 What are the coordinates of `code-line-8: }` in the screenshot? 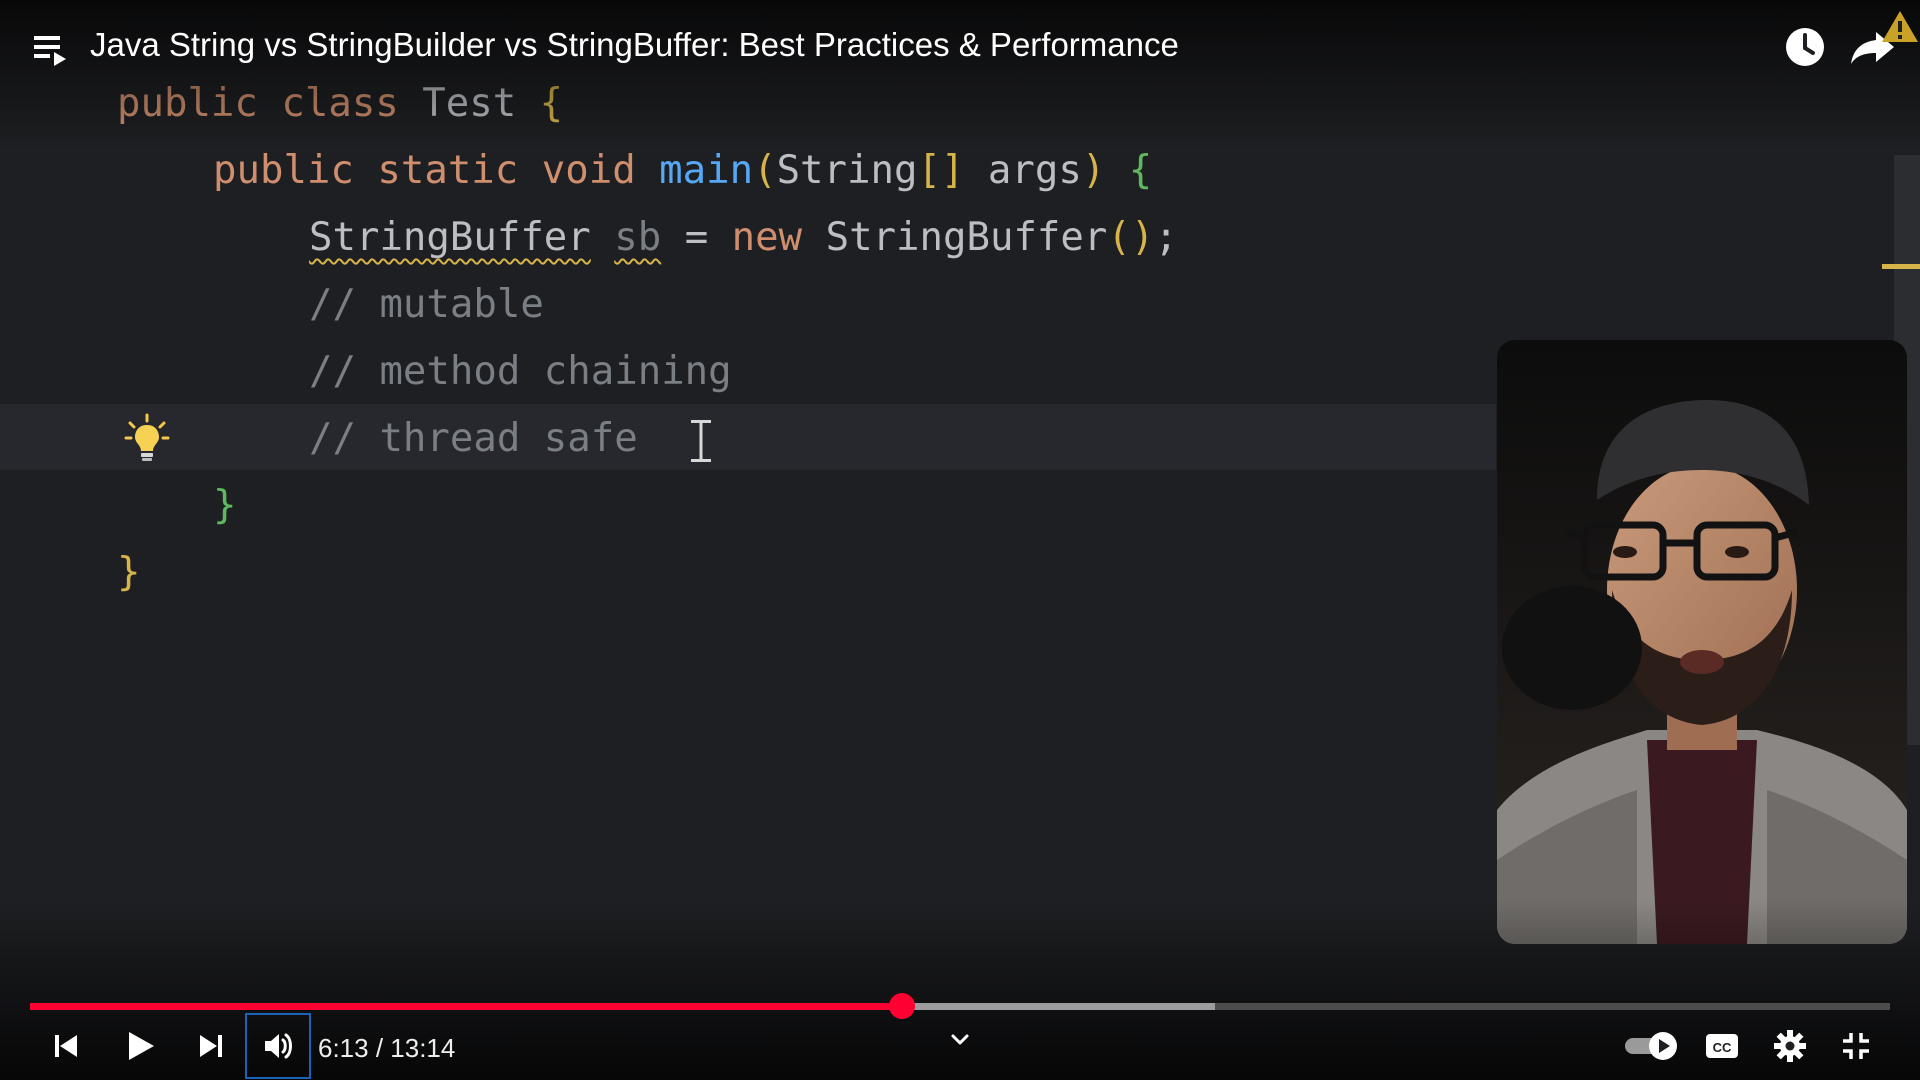 It's located at (128, 572).